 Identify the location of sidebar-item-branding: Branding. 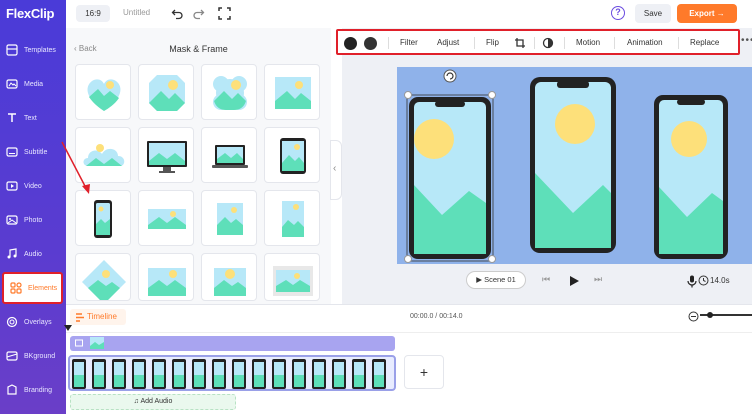
(33, 390).